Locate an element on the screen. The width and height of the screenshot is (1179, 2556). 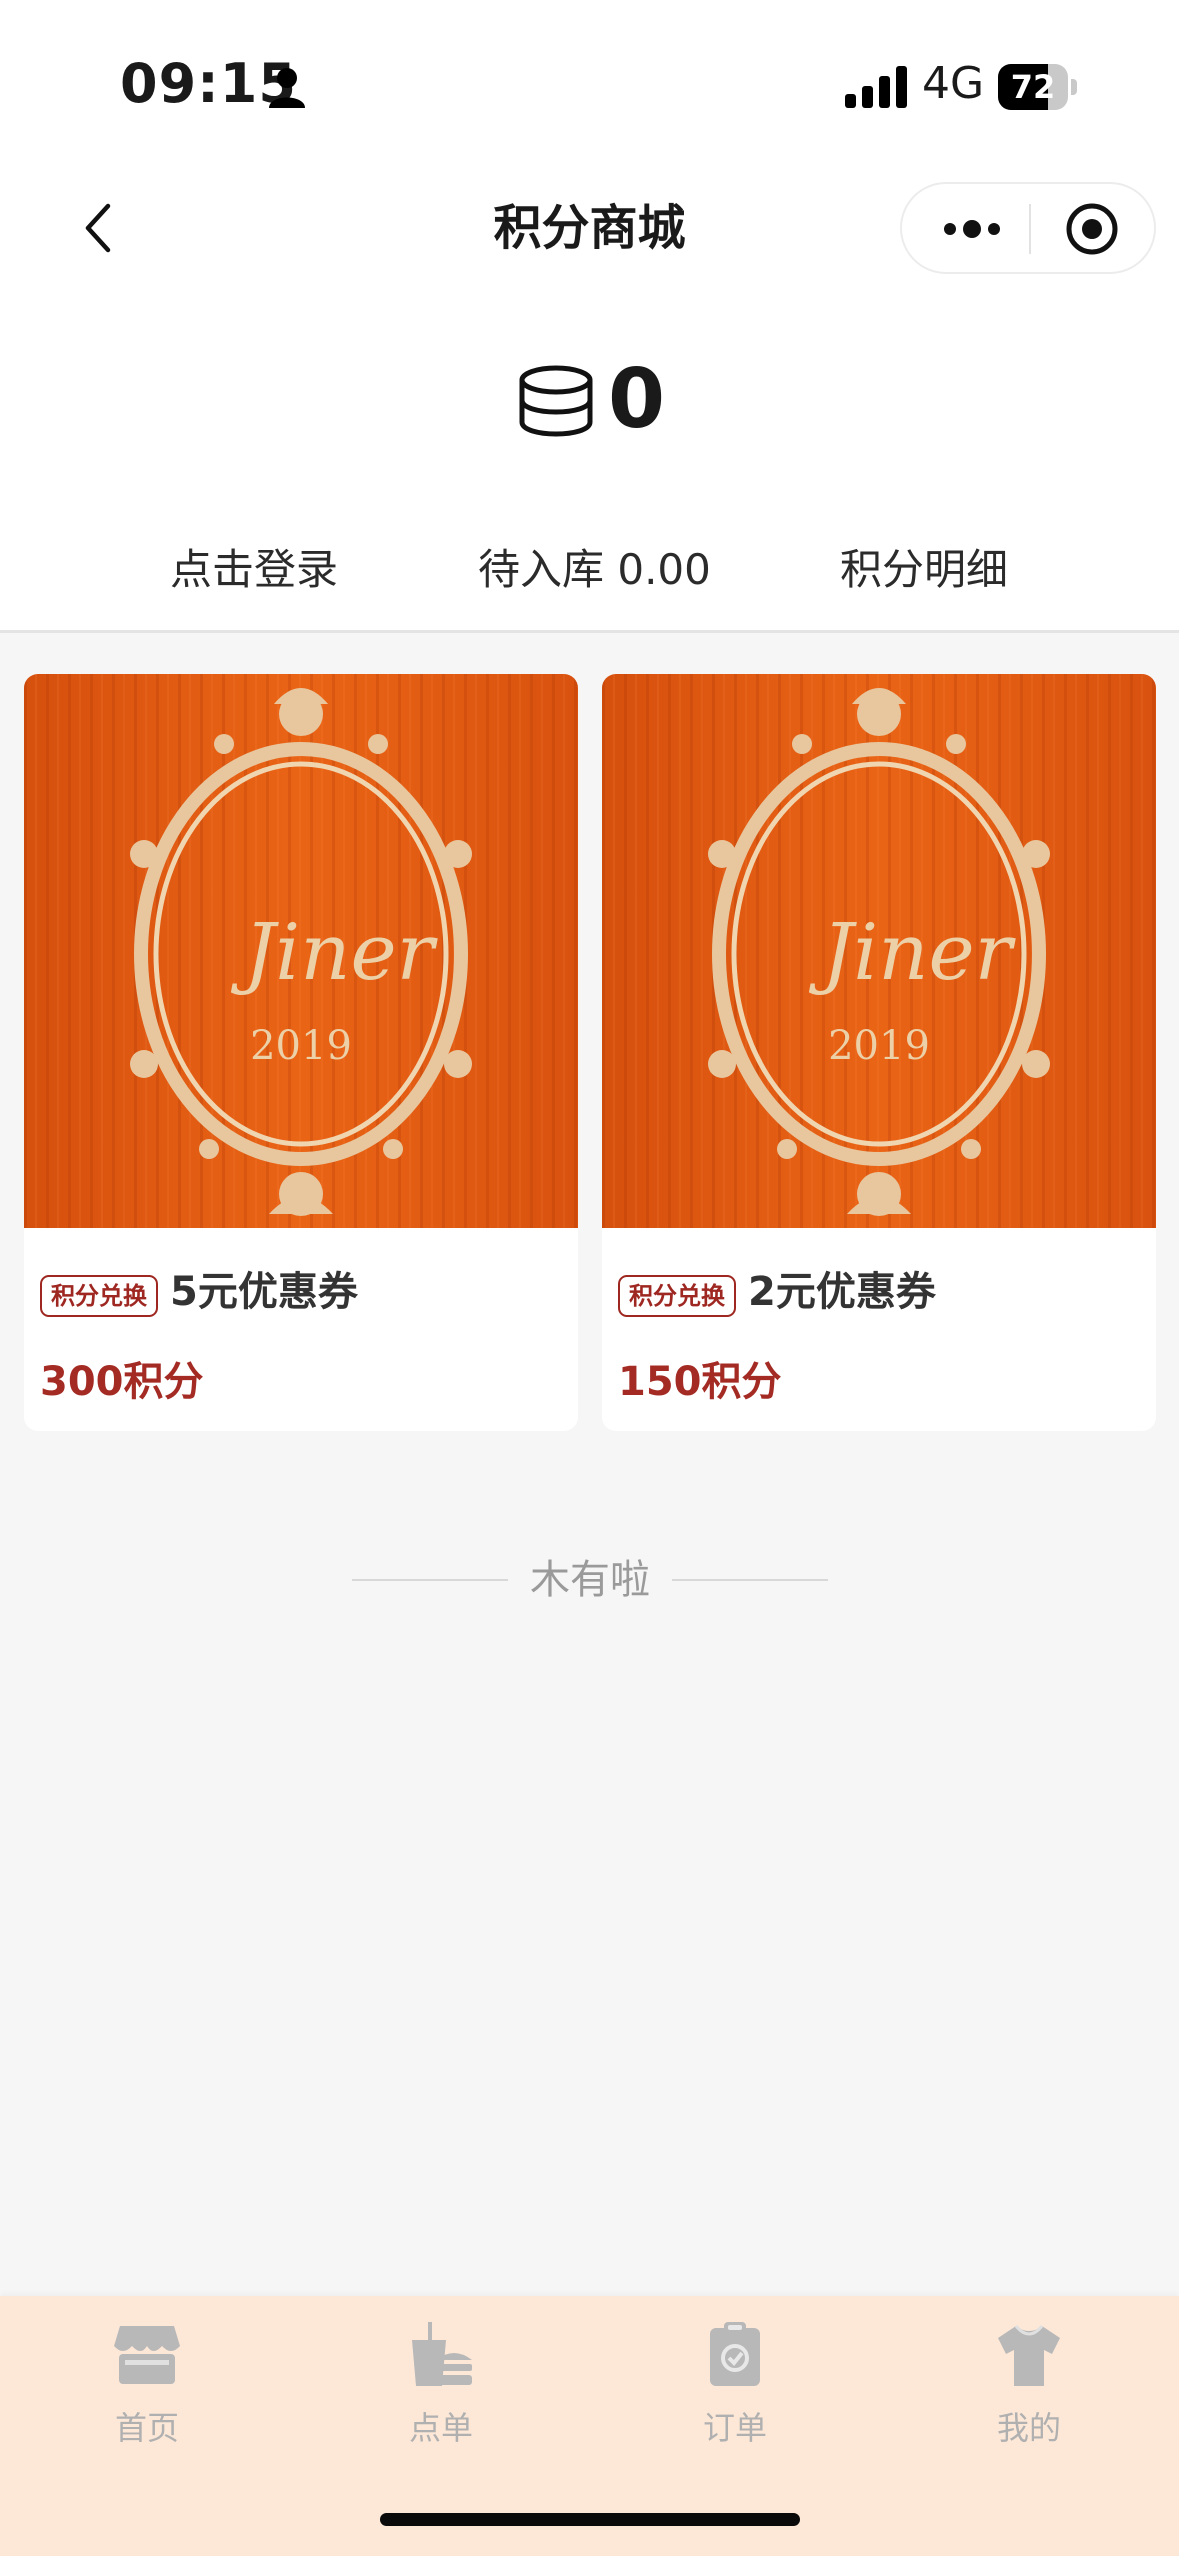
home-indicator is located at coordinates (590, 2519).